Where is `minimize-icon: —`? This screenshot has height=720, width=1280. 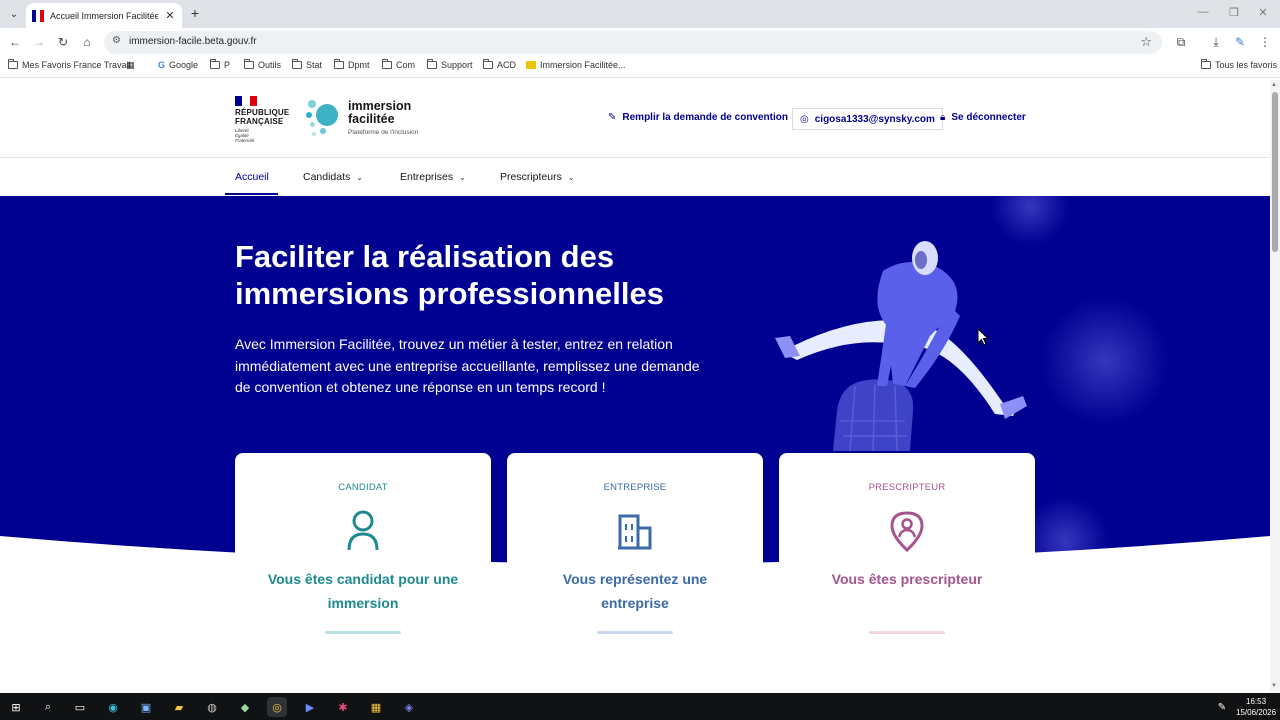
minimize-icon: — is located at coordinates (1203, 12).